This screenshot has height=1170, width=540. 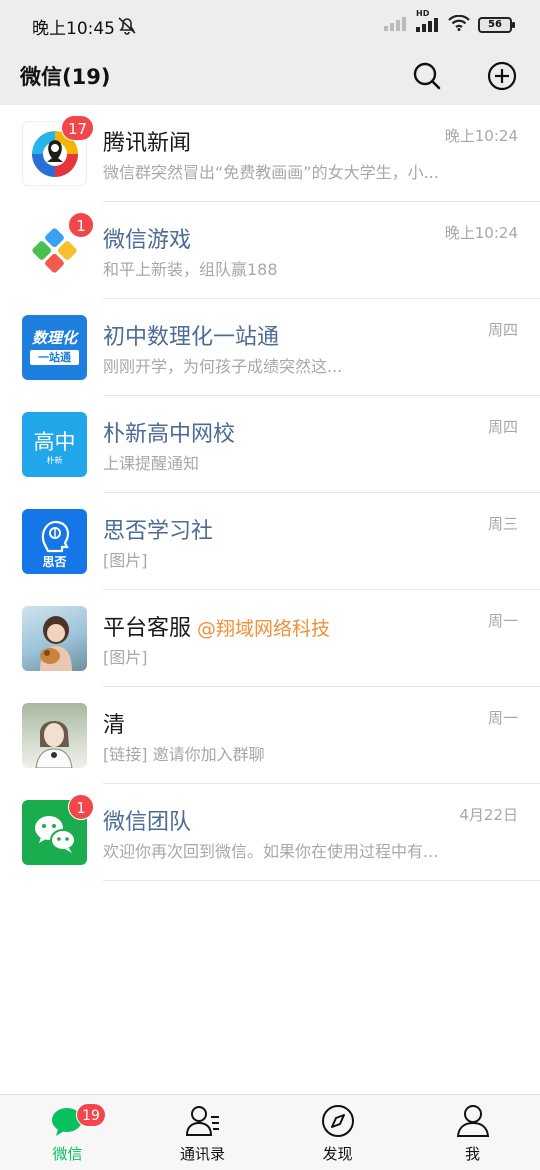 What do you see at coordinates (423, 13) in the screenshot?
I see `network-type-label: HD` at bounding box center [423, 13].